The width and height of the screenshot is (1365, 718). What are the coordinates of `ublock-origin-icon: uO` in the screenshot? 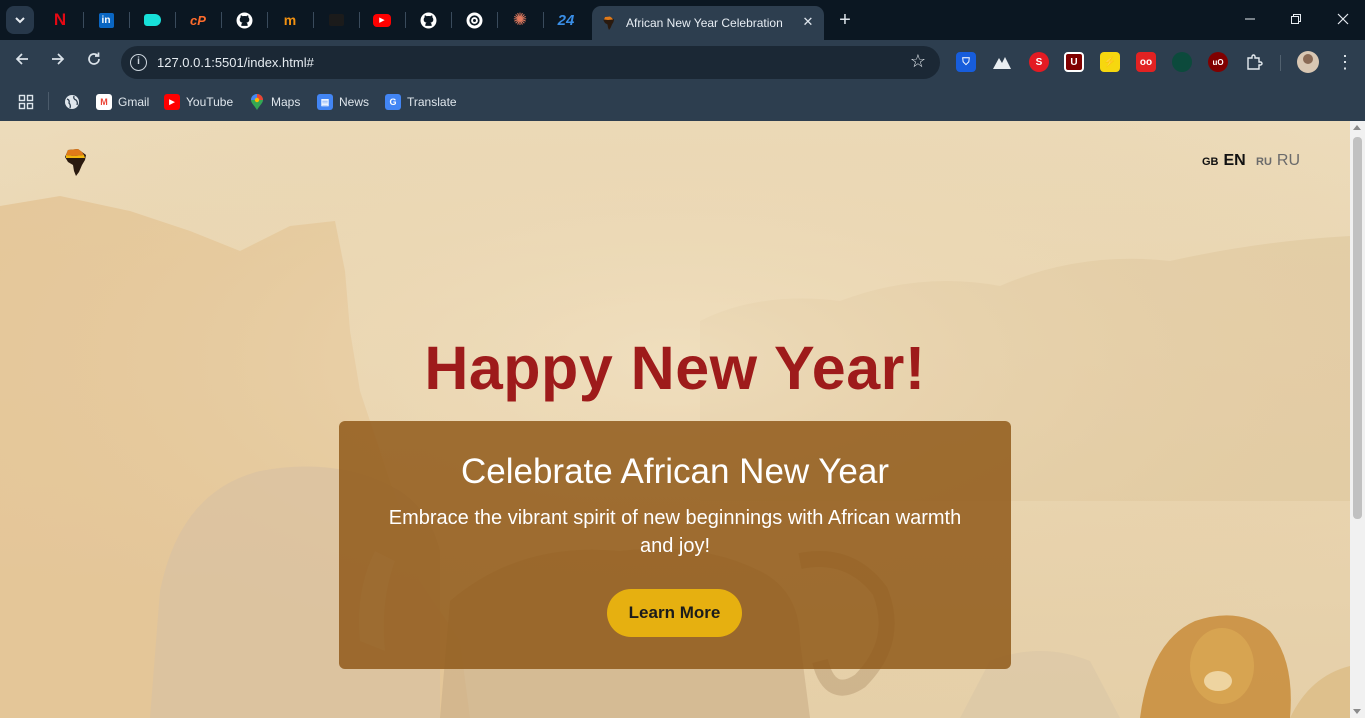 It's located at (1218, 62).